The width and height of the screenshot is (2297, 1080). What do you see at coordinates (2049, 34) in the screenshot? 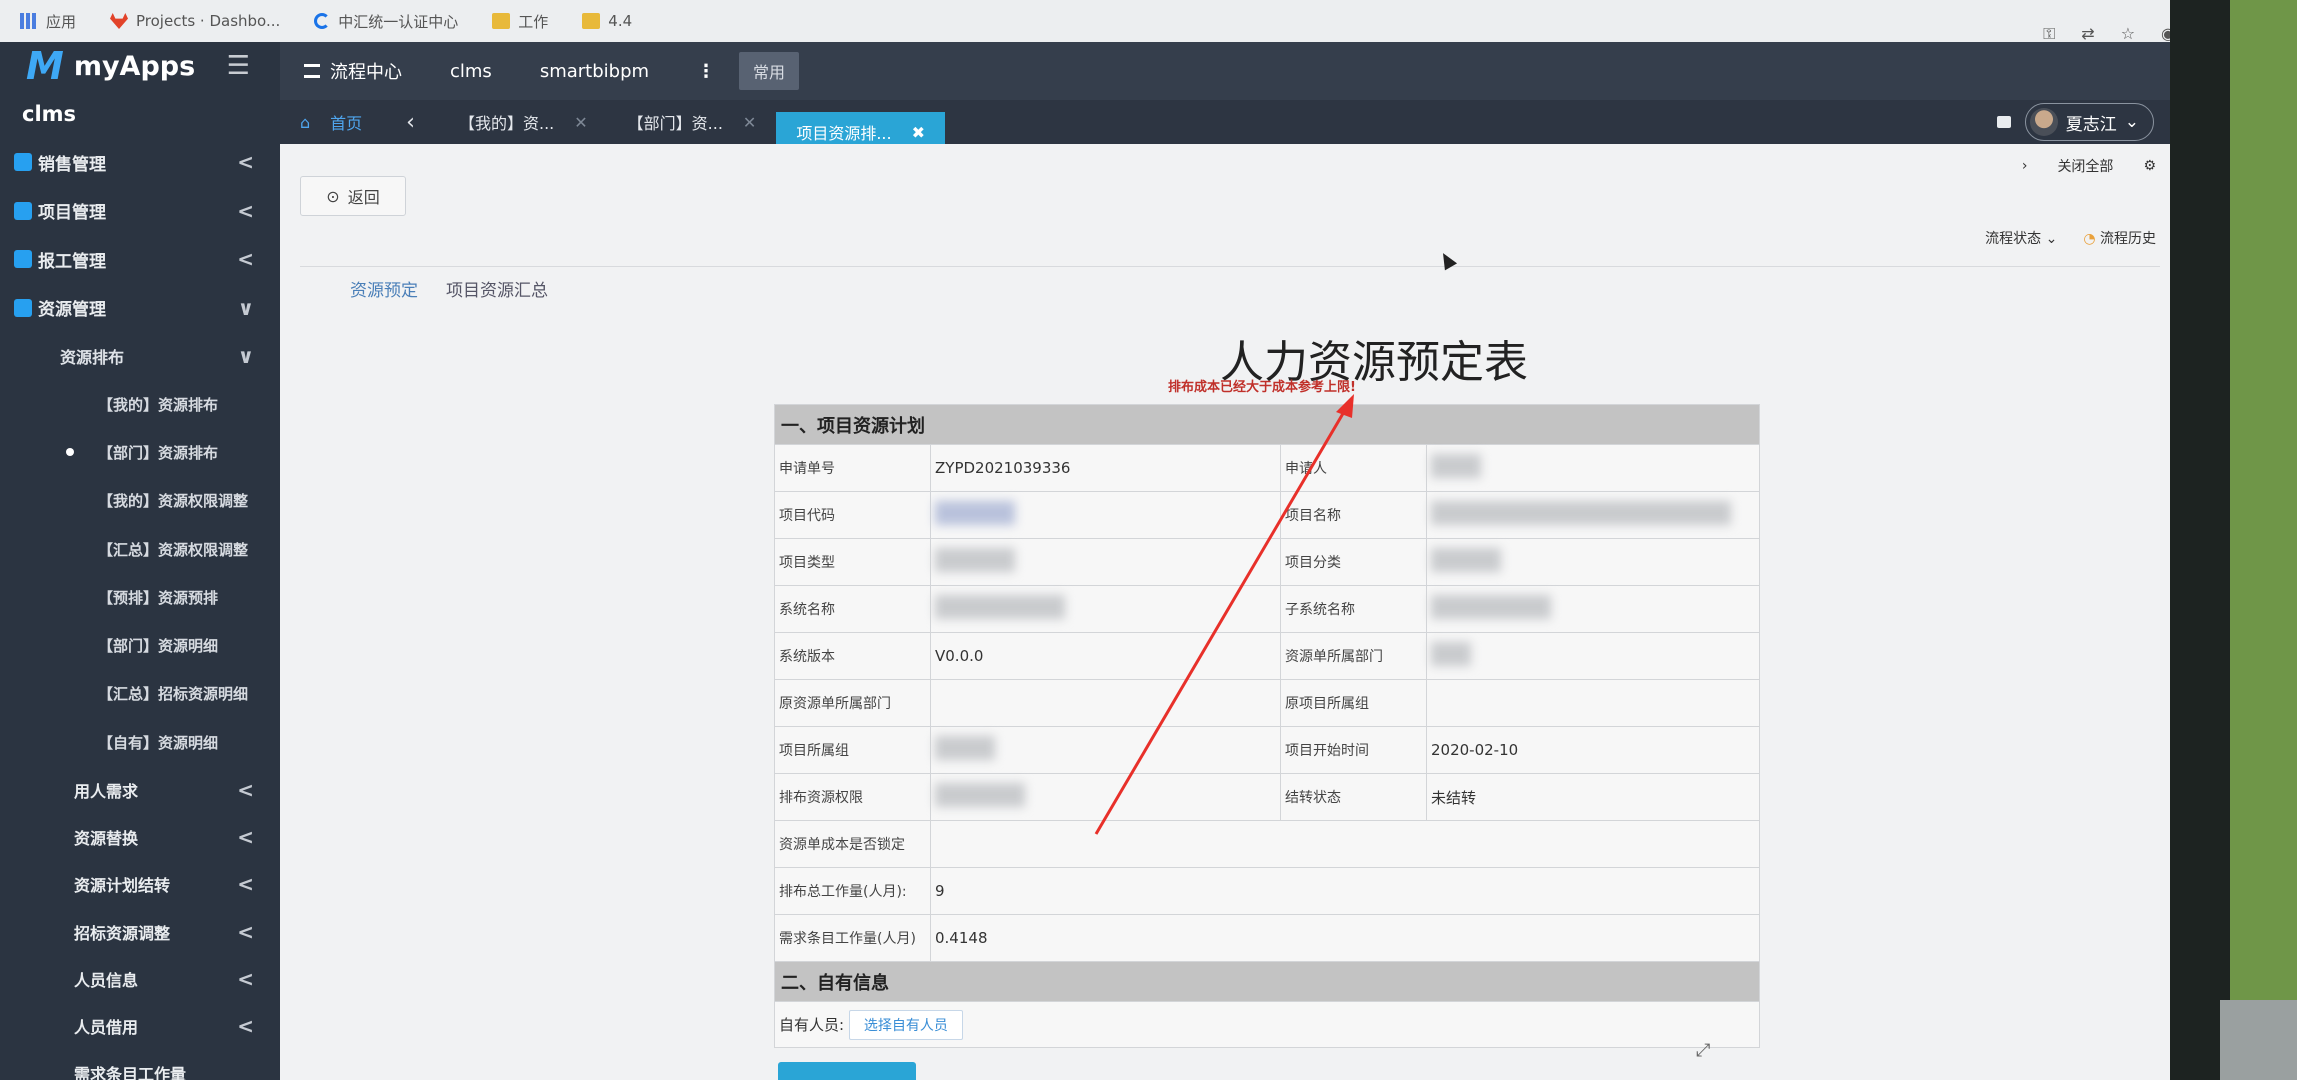
I see `key-icon: ⚿` at bounding box center [2049, 34].